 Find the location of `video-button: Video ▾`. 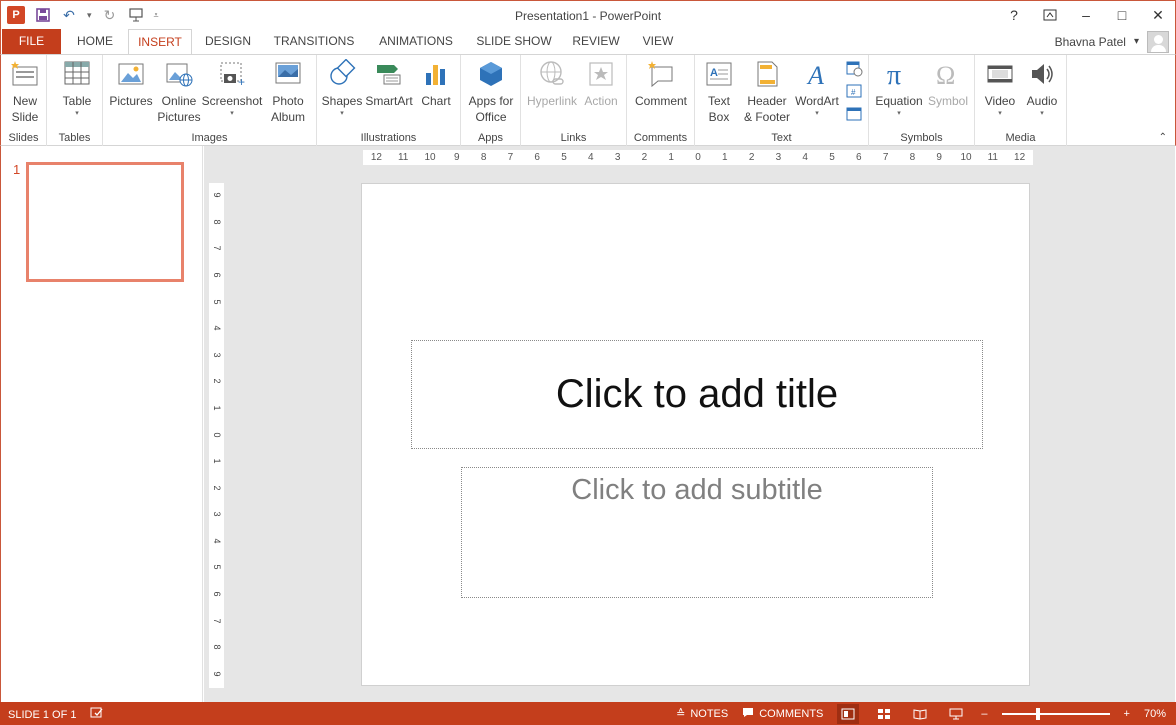

video-button: Video ▾ is located at coordinates (1000, 89).